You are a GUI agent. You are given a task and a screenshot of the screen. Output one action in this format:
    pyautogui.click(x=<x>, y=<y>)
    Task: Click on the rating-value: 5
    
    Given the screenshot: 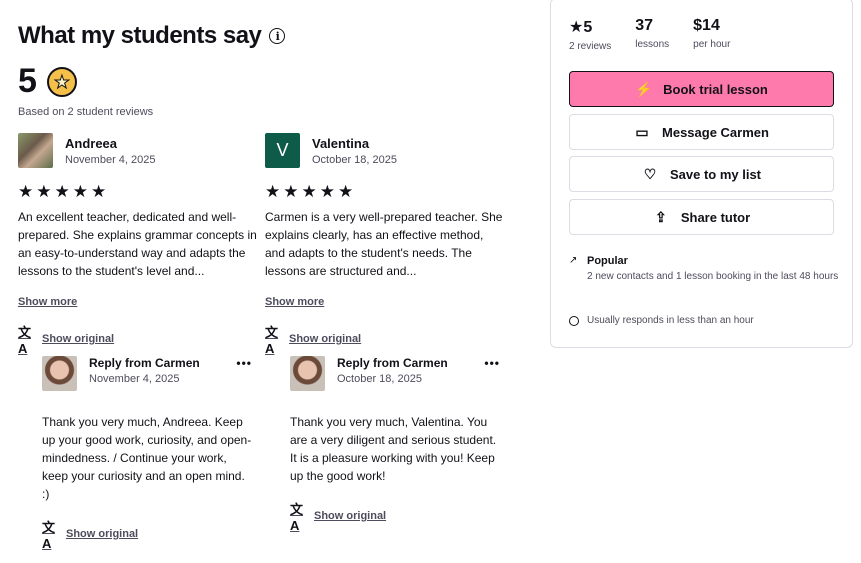 What is the action you would take?
    pyautogui.click(x=27, y=81)
    